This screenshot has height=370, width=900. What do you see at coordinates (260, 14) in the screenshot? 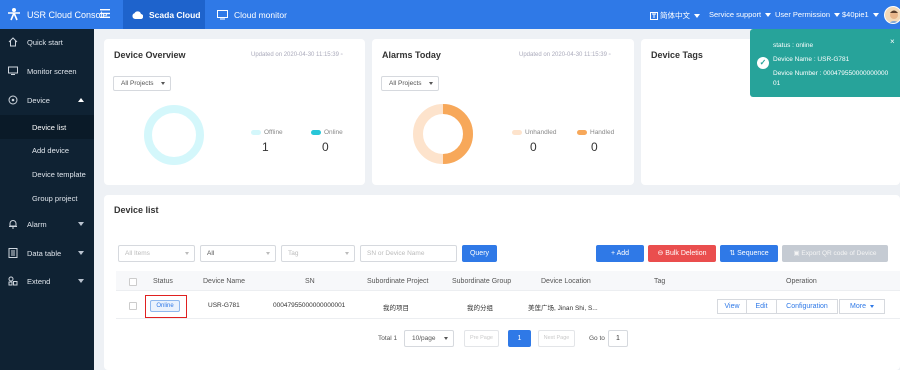
I see `tab-label: Cloud monitor` at bounding box center [260, 14].